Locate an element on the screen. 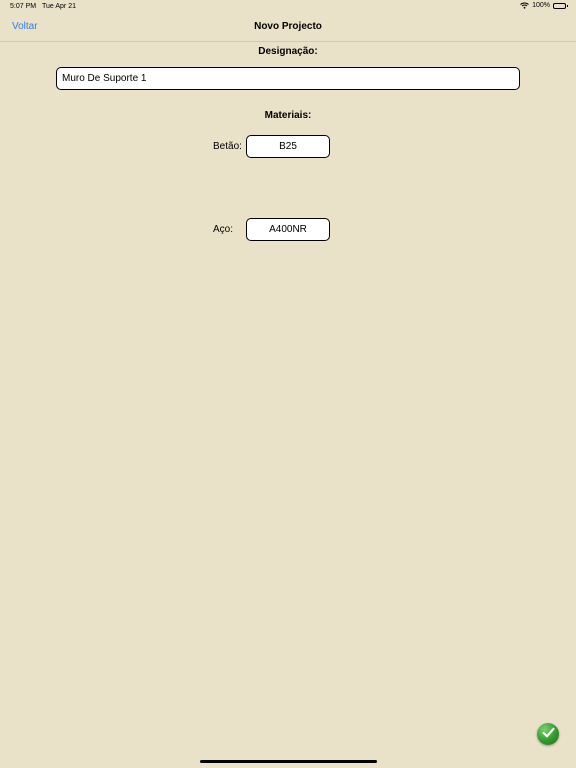 The width and height of the screenshot is (576, 768). steel-input is located at coordinates (288, 229).